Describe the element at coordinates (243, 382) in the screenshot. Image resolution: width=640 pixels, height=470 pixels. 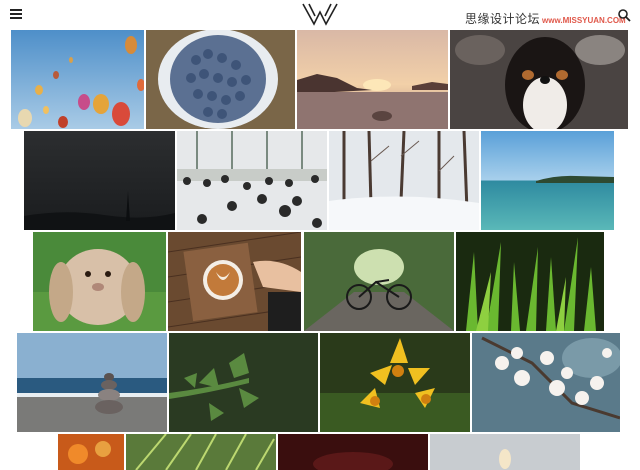
I see `photo-pine-branch` at that location.